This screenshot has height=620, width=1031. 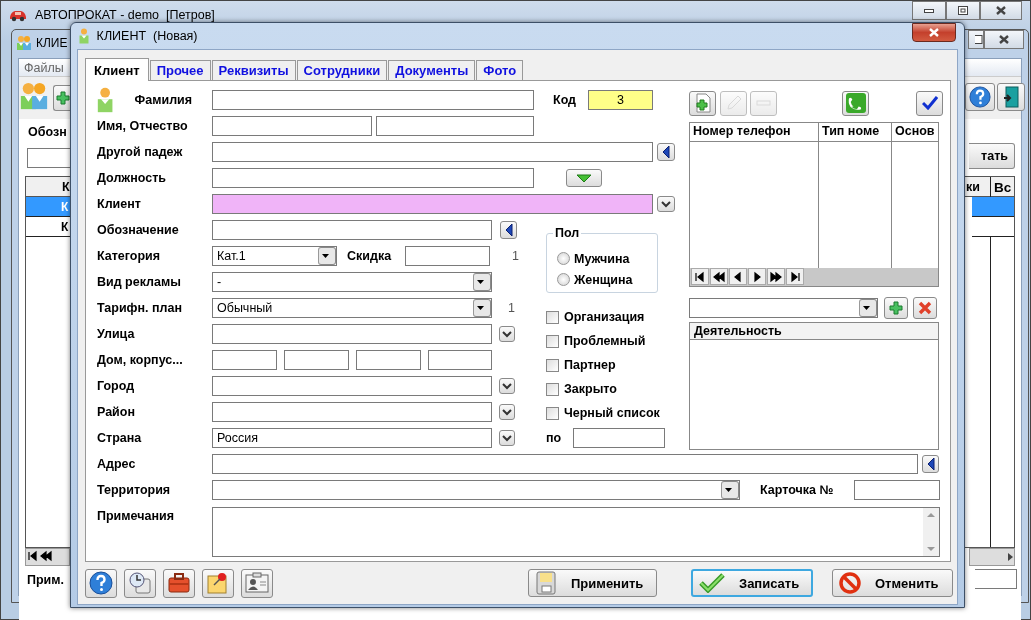 What do you see at coordinates (500, 70) in the screenshot?
I see `tab: Фото` at bounding box center [500, 70].